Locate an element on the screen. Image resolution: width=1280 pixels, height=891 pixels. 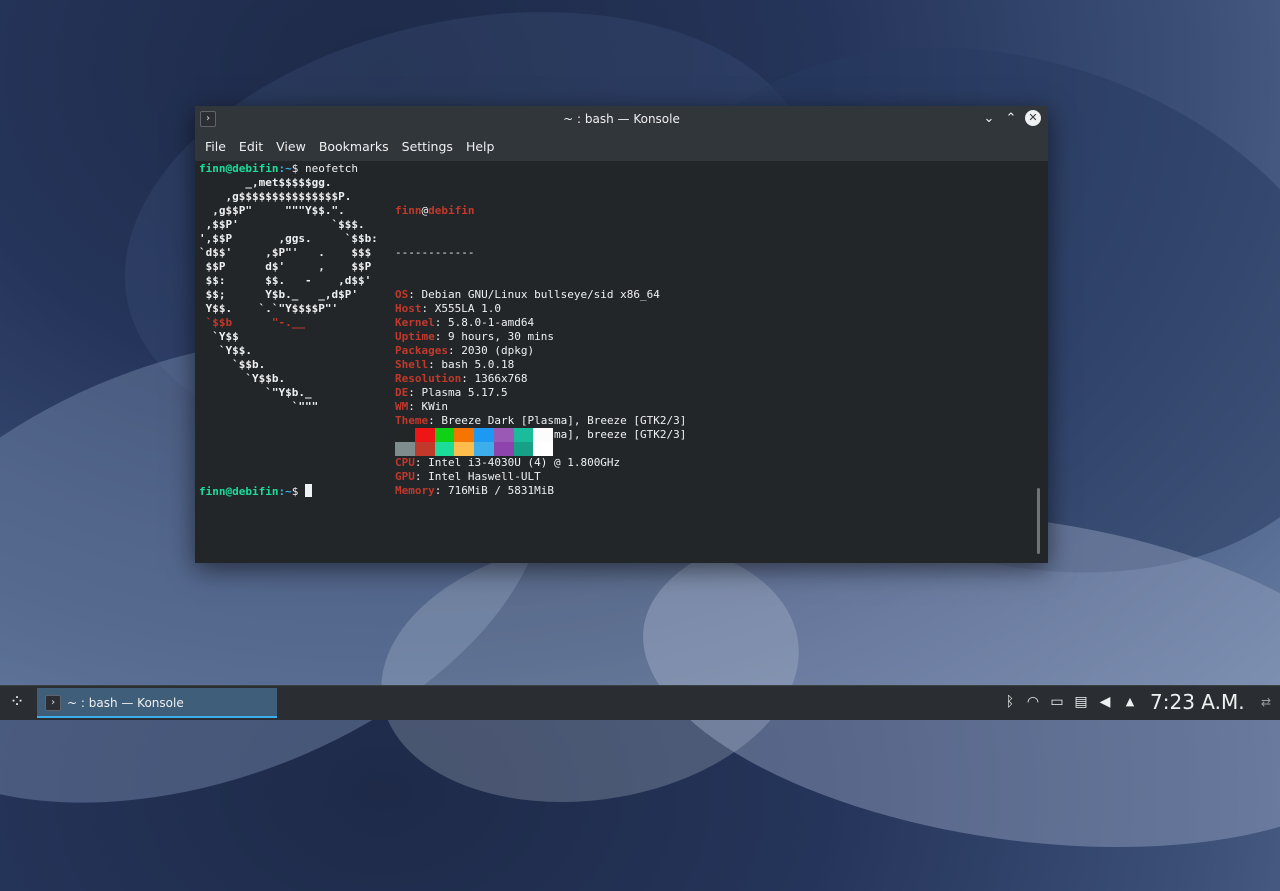
volume-icon: ◀ is located at coordinates (1105, 702).